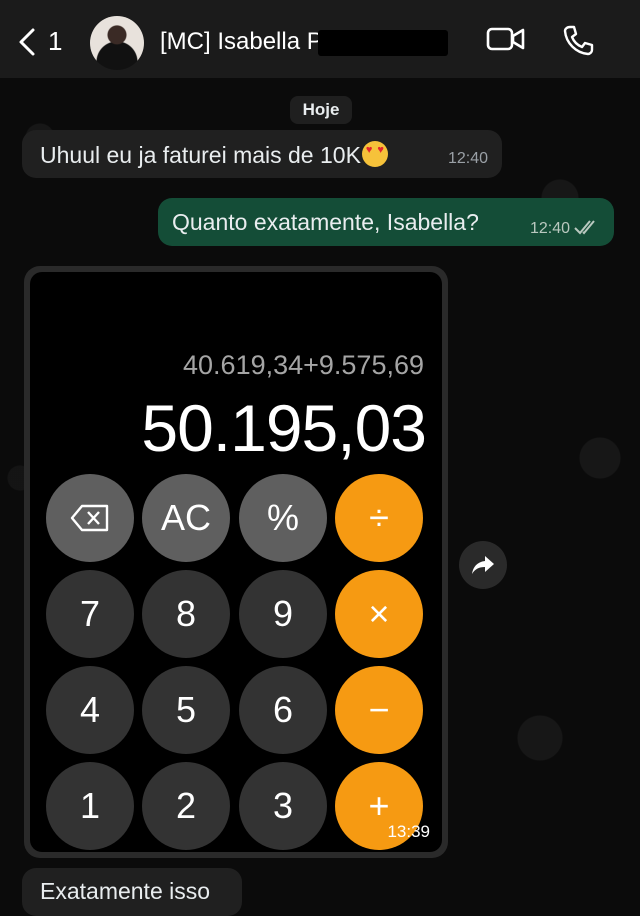 This screenshot has height=916, width=640. Describe the element at coordinates (374, 154) in the screenshot. I see `heart-eyes-emoji-icon` at that location.